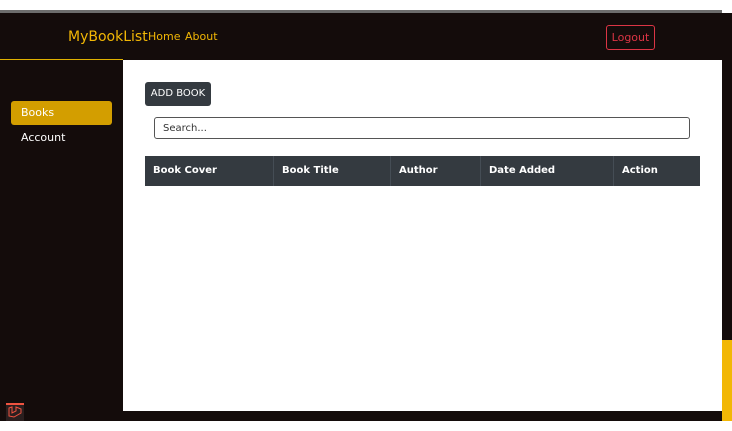 This screenshot has height=431, width=732. Describe the element at coordinates (15, 412) in the screenshot. I see `laravel-icon` at that location.